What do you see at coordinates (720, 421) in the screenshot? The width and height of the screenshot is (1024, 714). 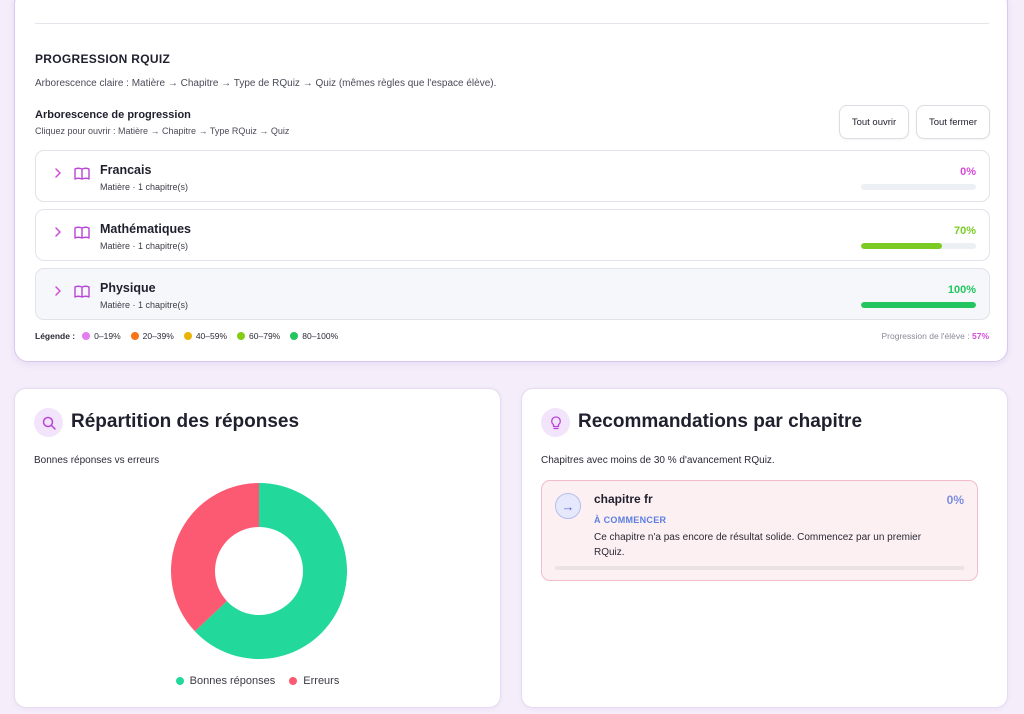 I see `recommendations-title: Recommandations par chapitre` at bounding box center [720, 421].